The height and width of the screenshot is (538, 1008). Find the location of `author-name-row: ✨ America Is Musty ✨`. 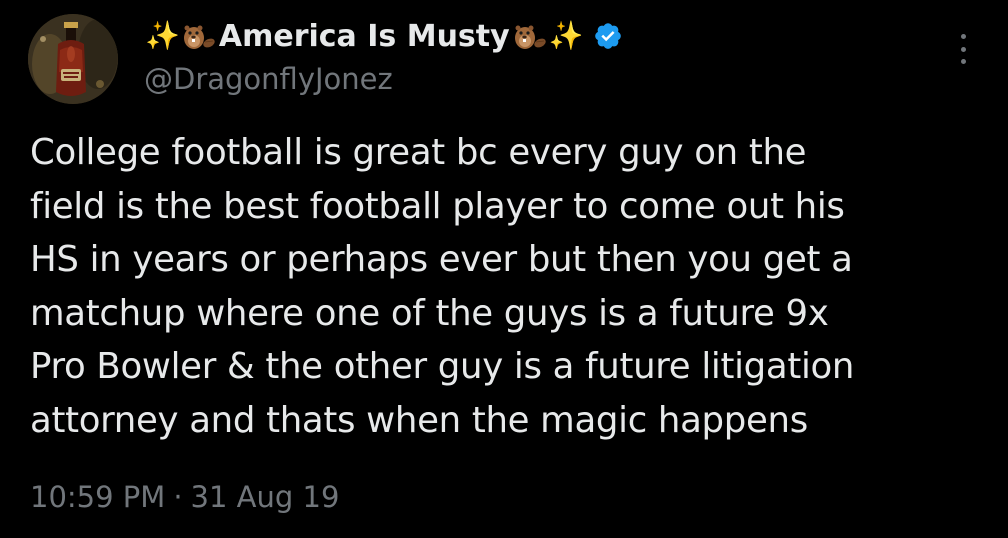

author-name-row: ✨ America Is Musty ✨ is located at coordinates (534, 36).